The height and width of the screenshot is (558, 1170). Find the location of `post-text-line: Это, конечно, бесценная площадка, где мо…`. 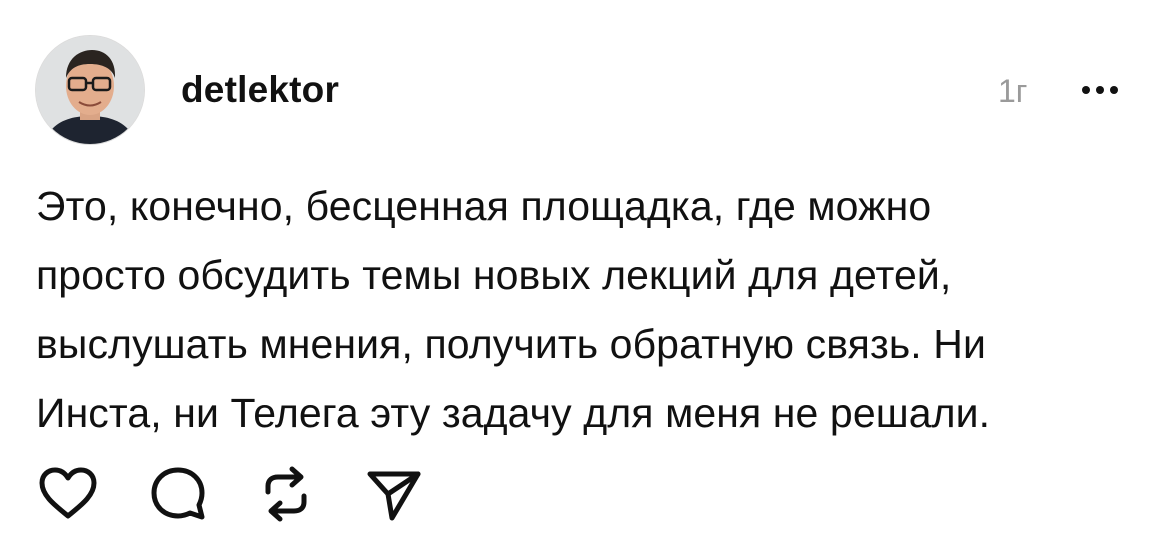

post-text-line: Это, конечно, бесценная площадка, где мо… is located at coordinates (484, 206).